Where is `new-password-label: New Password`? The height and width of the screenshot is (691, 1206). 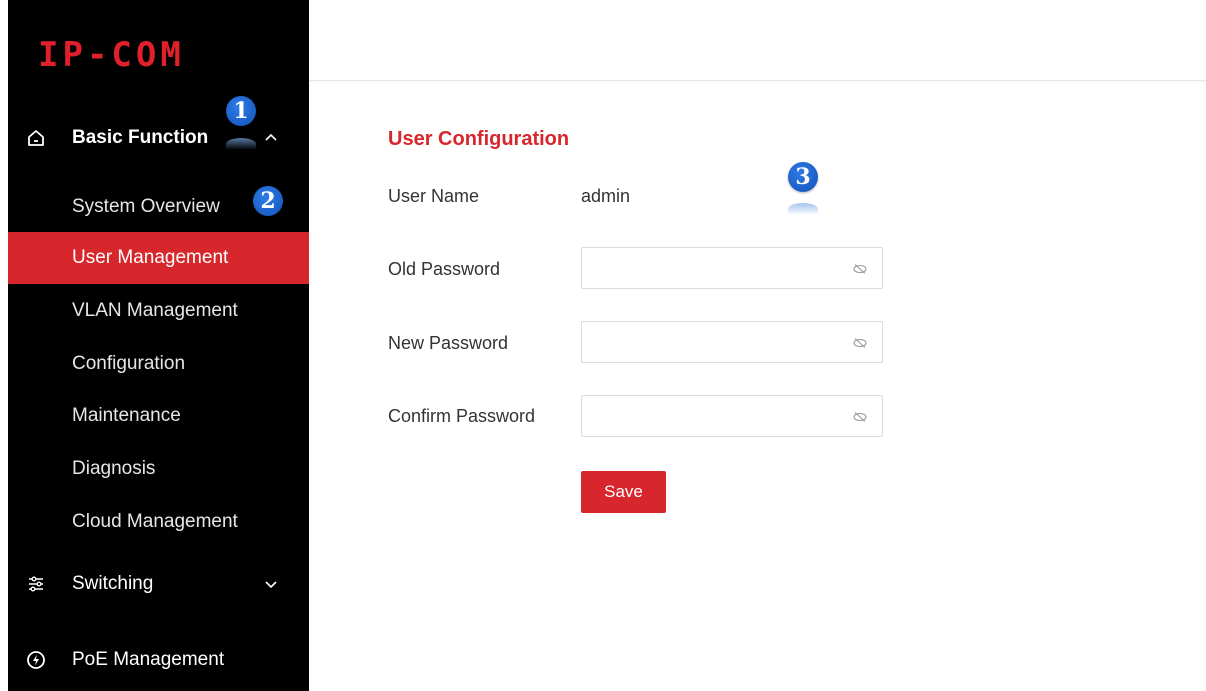
new-password-label: New Password is located at coordinates (448, 343).